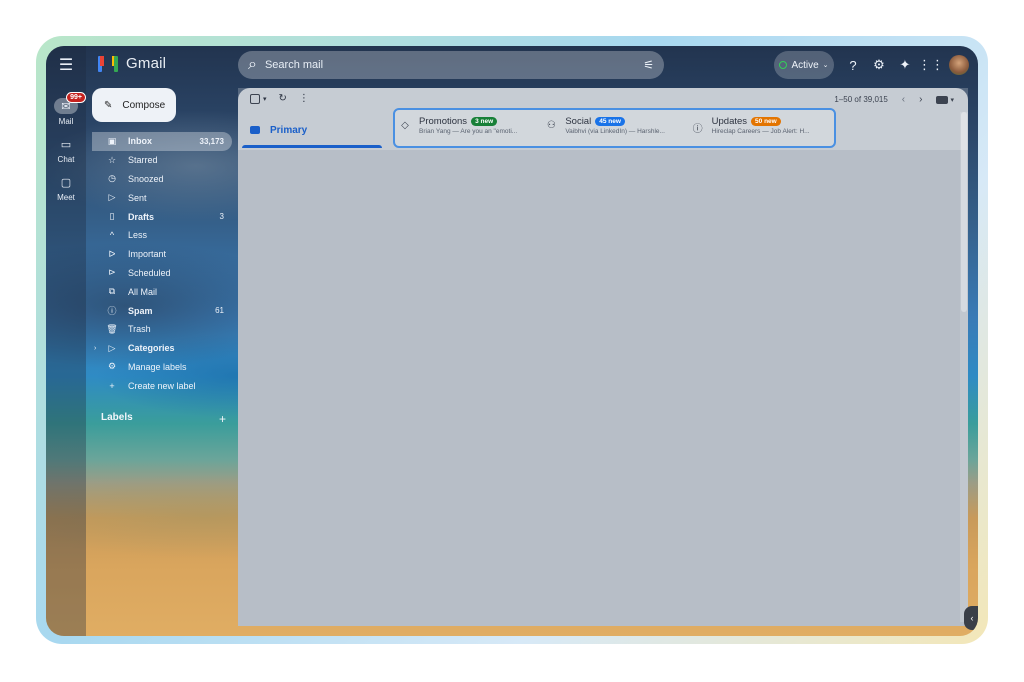 Image resolution: width=1024 pixels, height=682 pixels. Describe the element at coordinates (484, 121) in the screenshot. I see `new-count-badge: 3 new` at that location.